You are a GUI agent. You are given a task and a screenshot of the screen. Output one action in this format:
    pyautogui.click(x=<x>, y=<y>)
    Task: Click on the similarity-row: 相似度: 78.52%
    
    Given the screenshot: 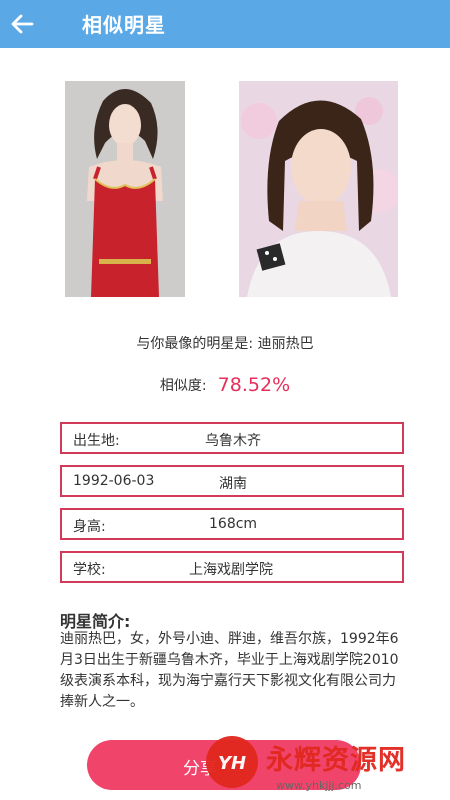 What is the action you would take?
    pyautogui.click(x=225, y=385)
    